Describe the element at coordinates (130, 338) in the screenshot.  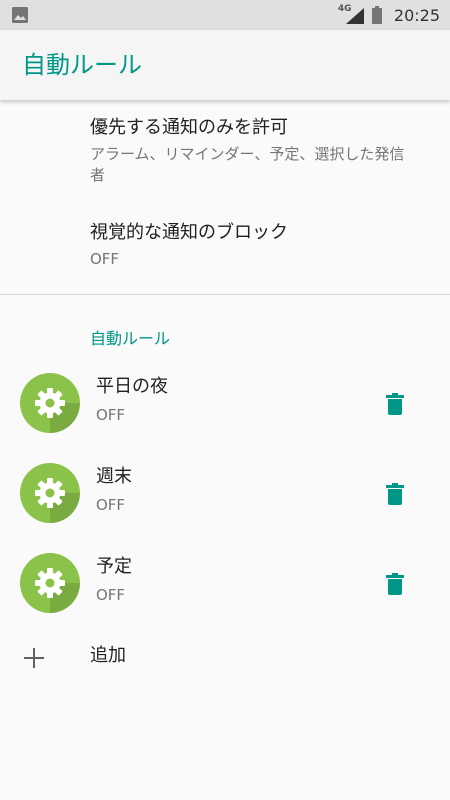
I see `section-header-auto-rules: 自動ルール` at that location.